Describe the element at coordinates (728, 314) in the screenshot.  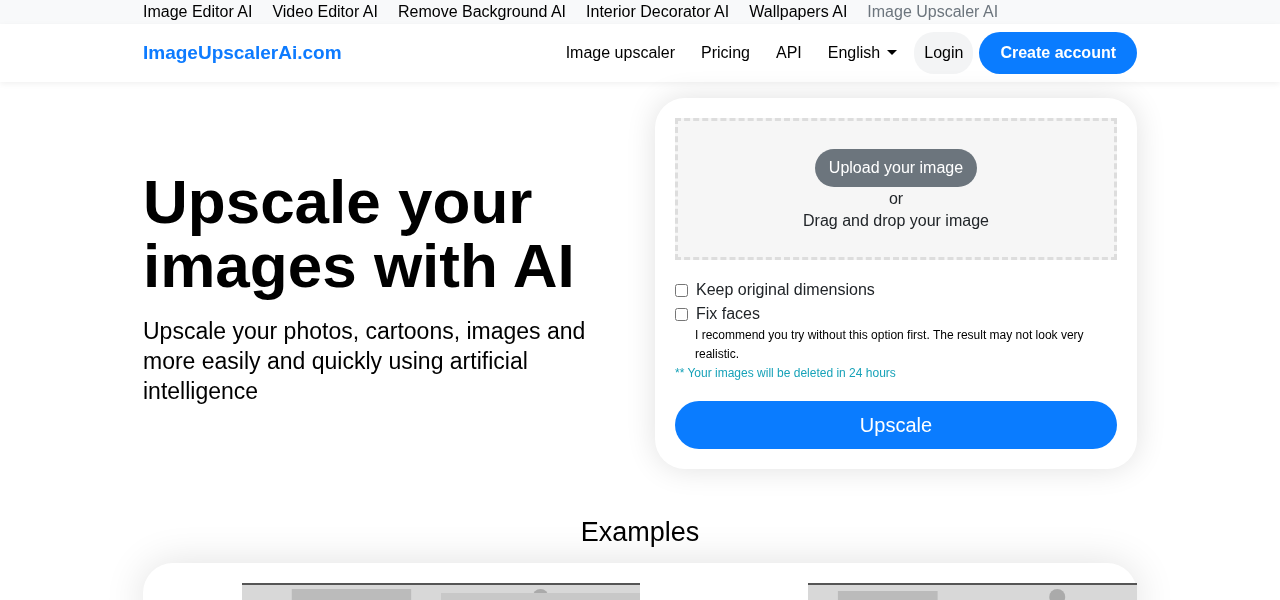
I see `checkbox-label: Fix faces` at that location.